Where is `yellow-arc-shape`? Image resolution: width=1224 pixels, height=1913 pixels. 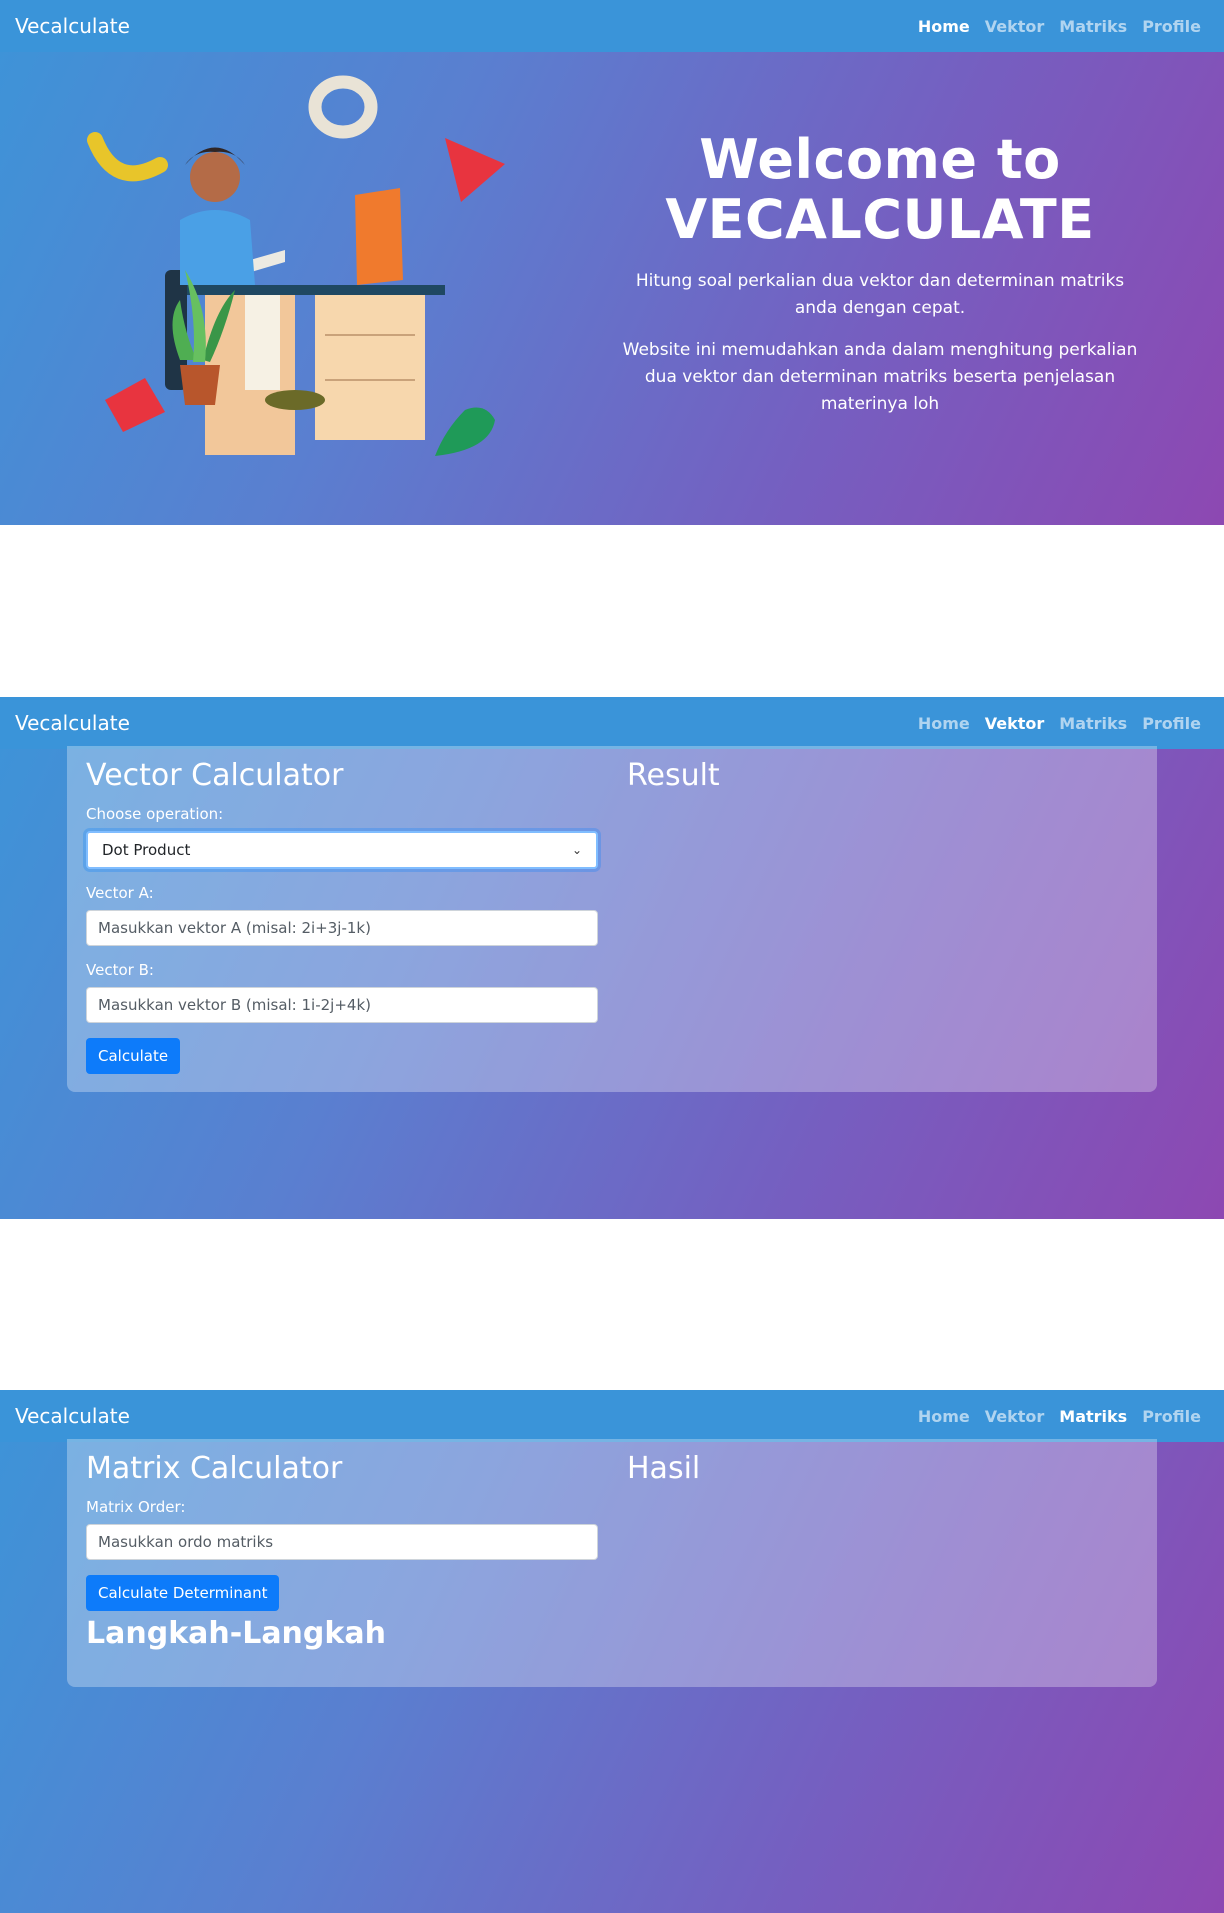 yellow-arc-shape is located at coordinates (127, 157).